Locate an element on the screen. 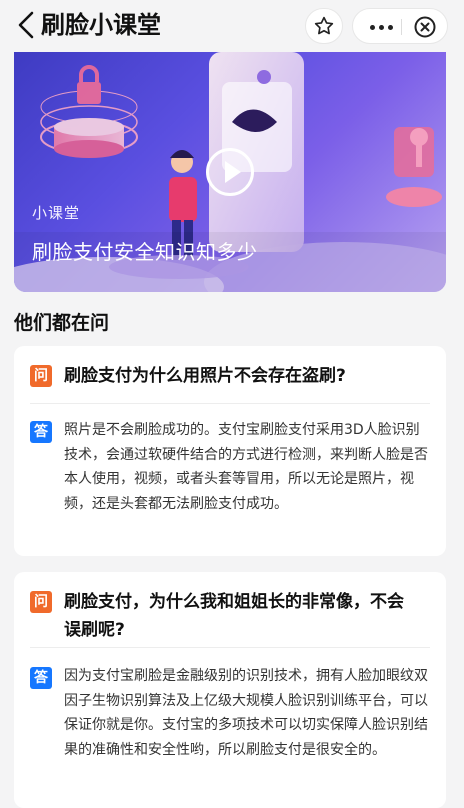  play-button is located at coordinates (230, 172).